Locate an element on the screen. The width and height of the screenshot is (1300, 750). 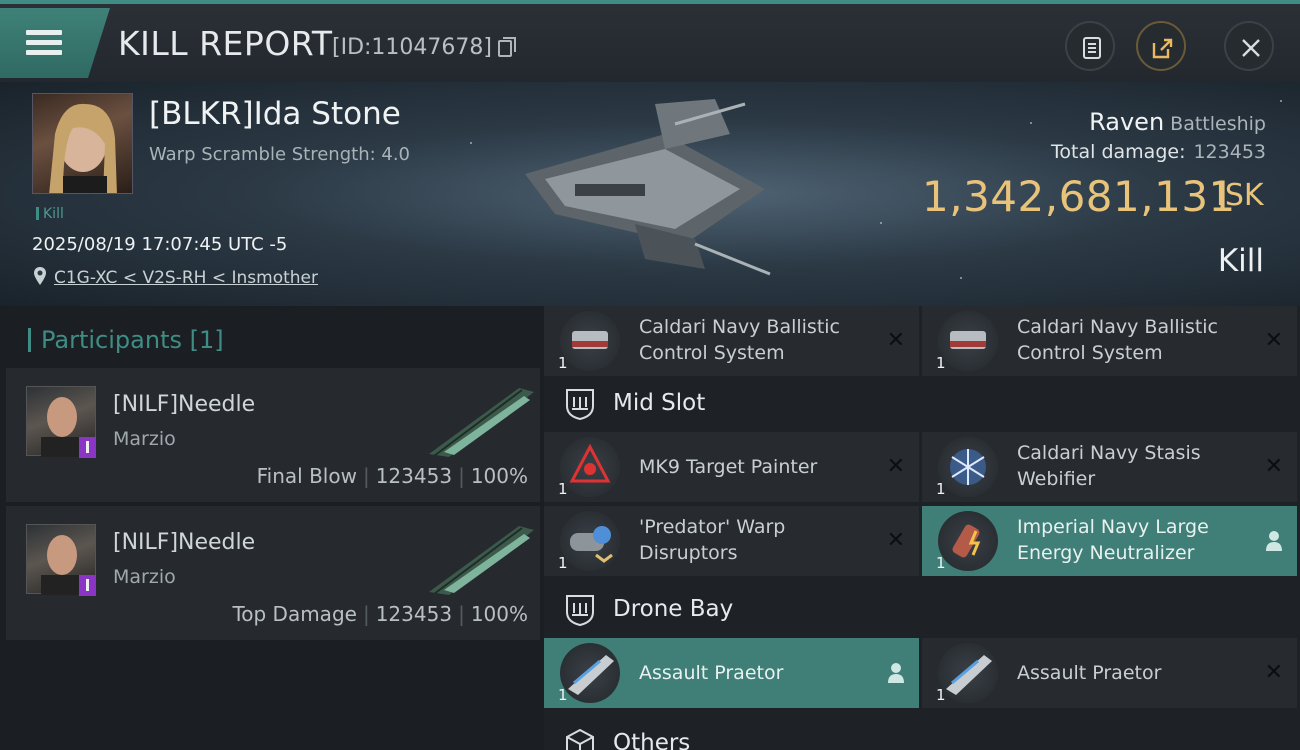
warp-disruptor-icon is located at coordinates (590, 541).